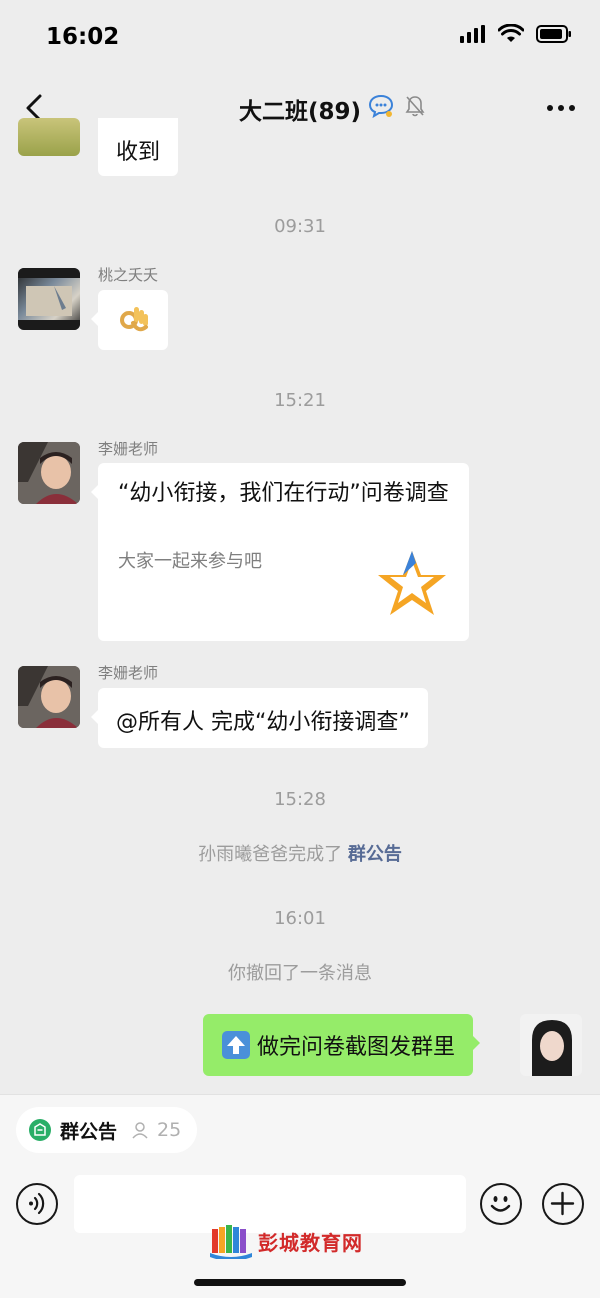 Image resolution: width=600 pixels, height=1298 pixels. I want to click on card-description: 大家一起来参与吧, so click(190, 561).